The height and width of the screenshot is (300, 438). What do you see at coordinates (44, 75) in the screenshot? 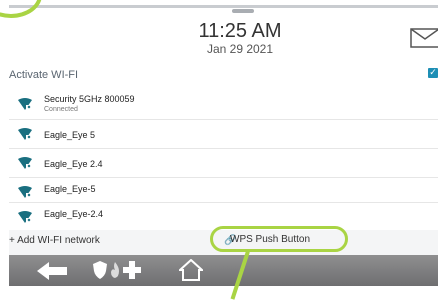
I see `activate-wifi-label: Activate WI-FI` at bounding box center [44, 75].